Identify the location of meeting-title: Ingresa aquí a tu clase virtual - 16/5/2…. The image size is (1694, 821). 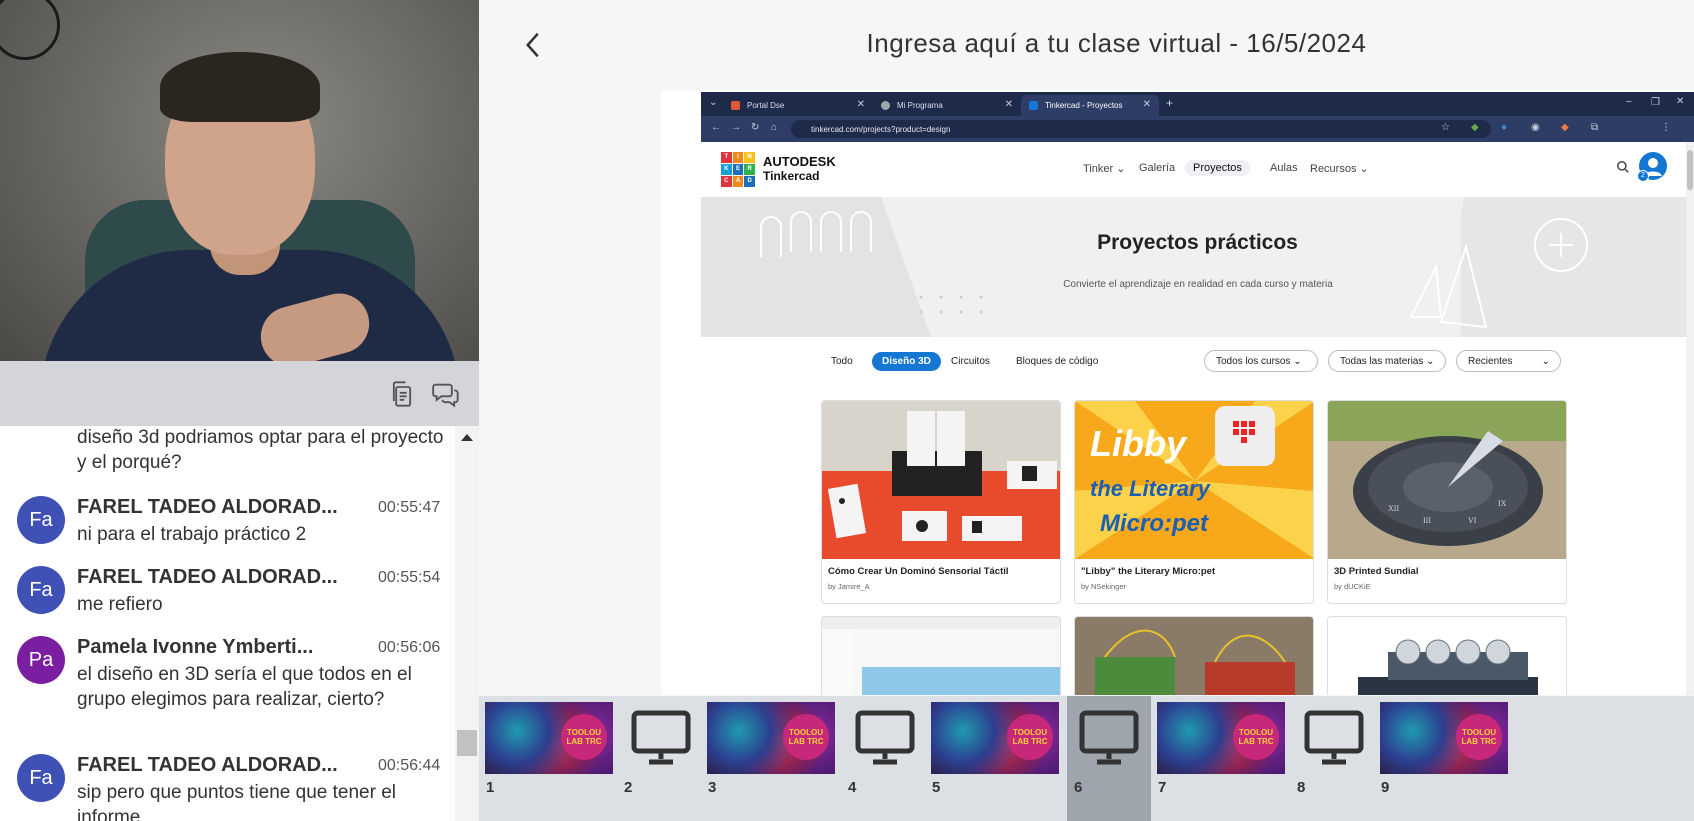
(1116, 43).